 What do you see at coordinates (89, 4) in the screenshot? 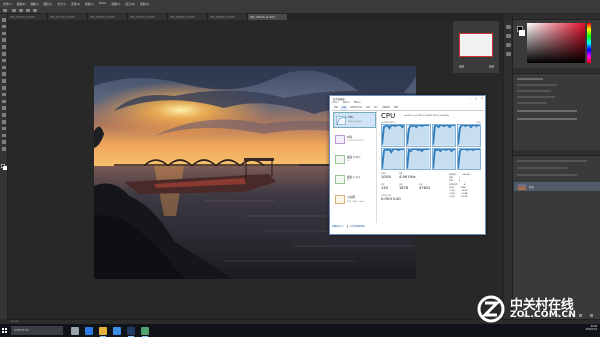
I see `menu-item: 滤镜(T)` at bounding box center [89, 4].